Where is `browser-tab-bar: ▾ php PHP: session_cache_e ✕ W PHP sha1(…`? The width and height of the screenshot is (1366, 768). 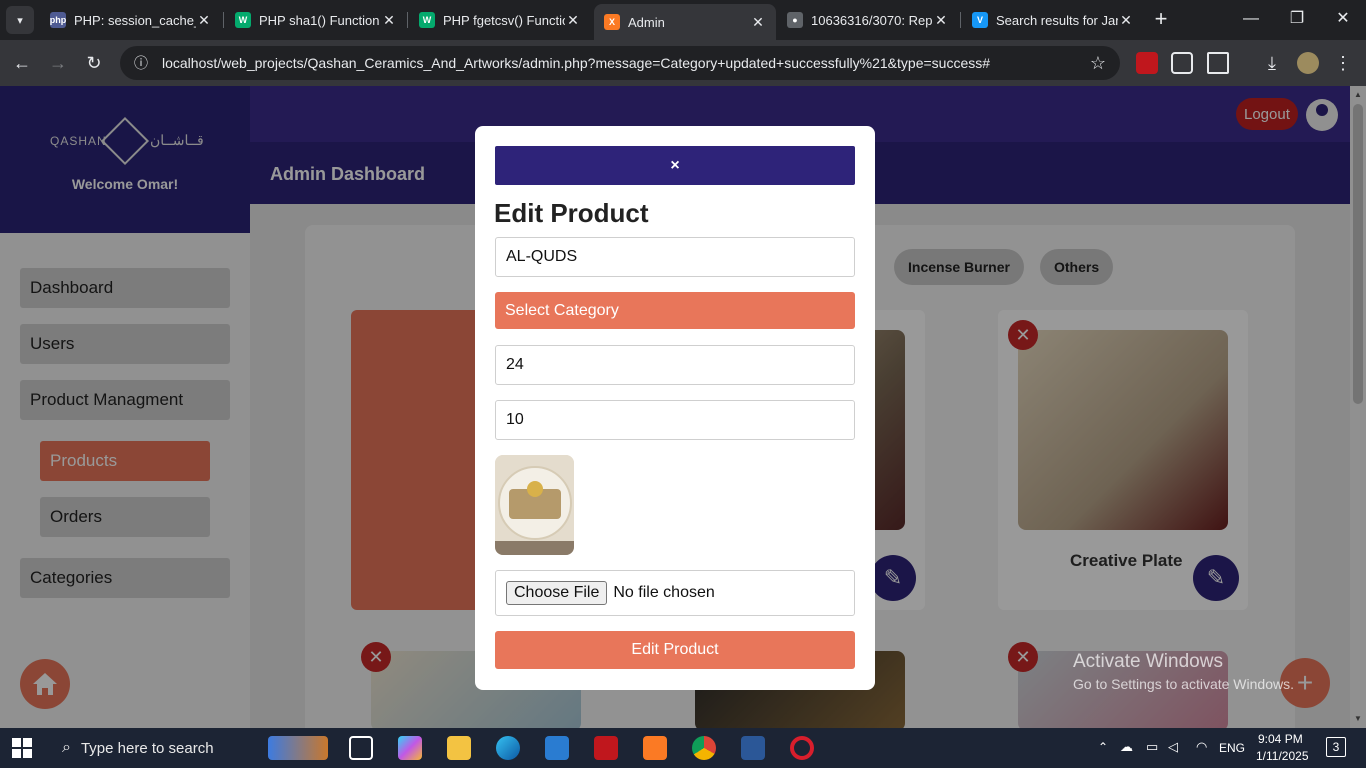
browser-tab-bar: ▾ php PHP: session_cache_e ✕ W PHP sha1(… is located at coordinates (683, 20).